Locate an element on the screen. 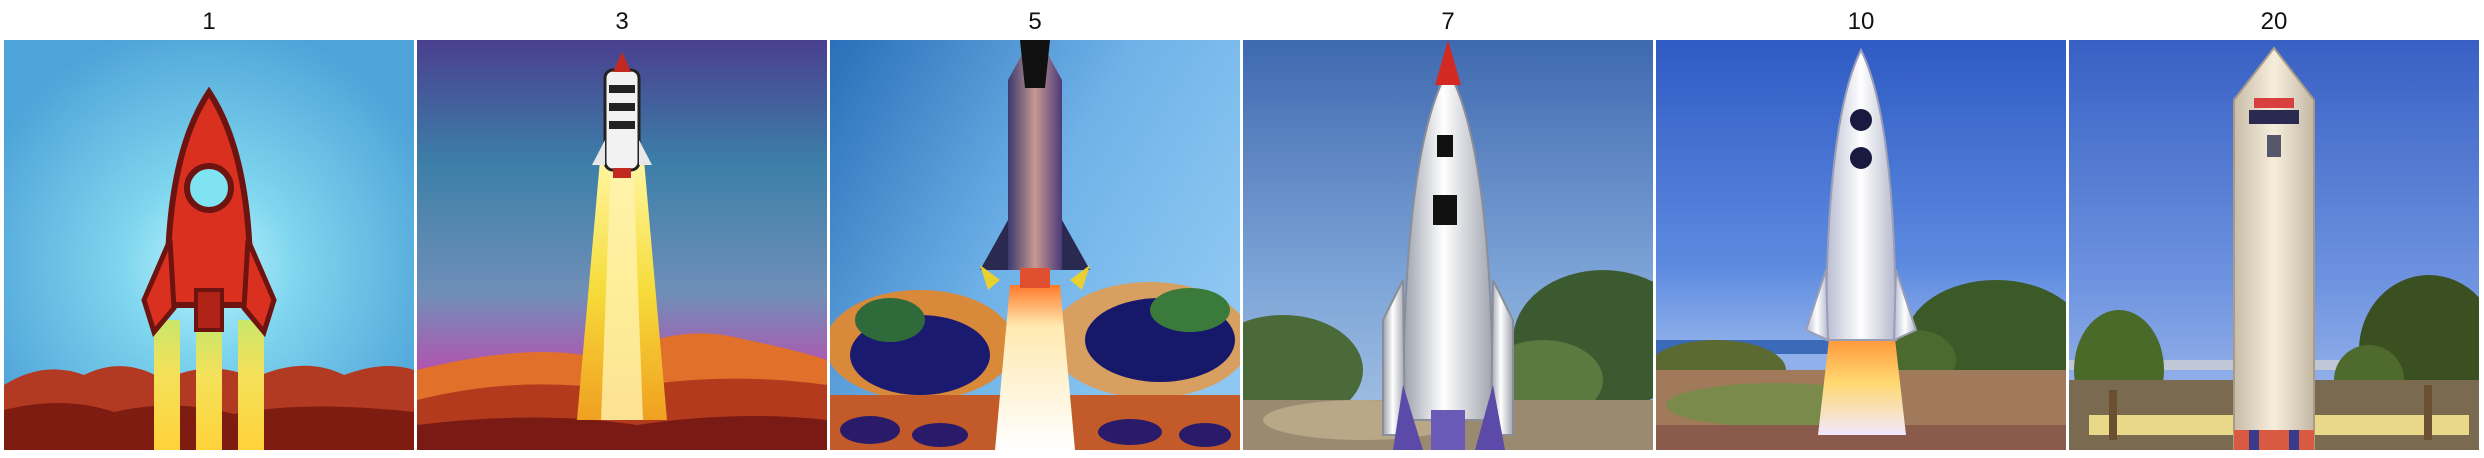 This screenshot has width=2484, height=458. step-label: 7 is located at coordinates (1448, 21).